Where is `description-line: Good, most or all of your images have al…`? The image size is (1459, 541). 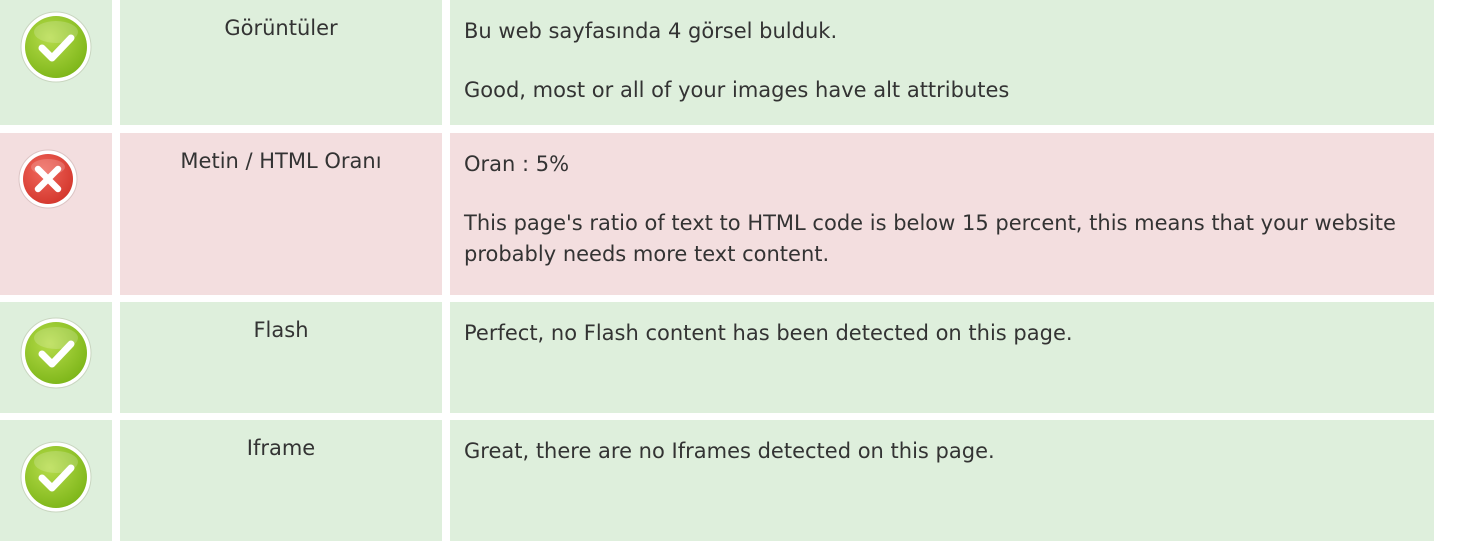 description-line: Good, most or all of your images have al… is located at coordinates (737, 90).